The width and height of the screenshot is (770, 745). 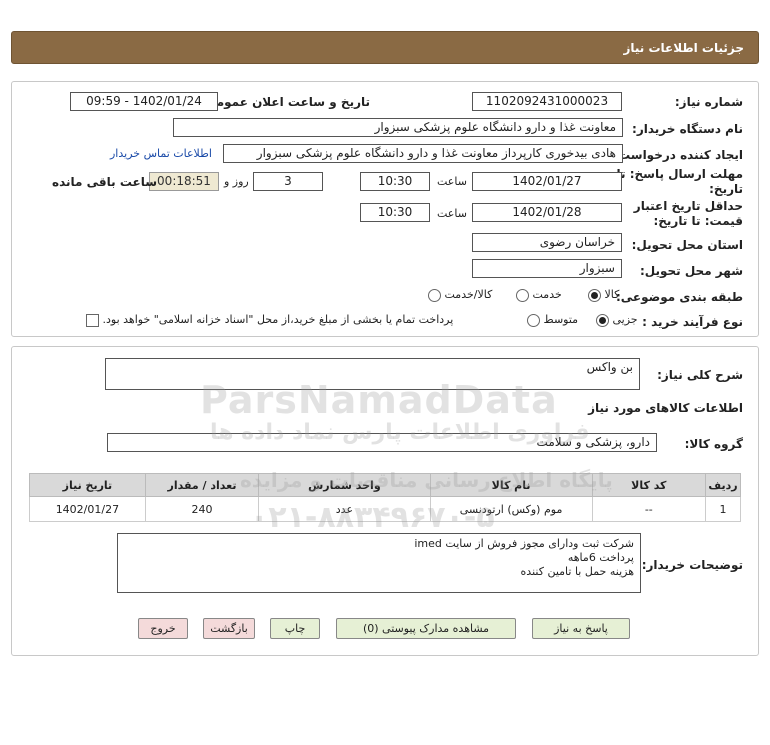 I want to click on summary-label: شرح کلی نیاز:, so click(x=700, y=375).